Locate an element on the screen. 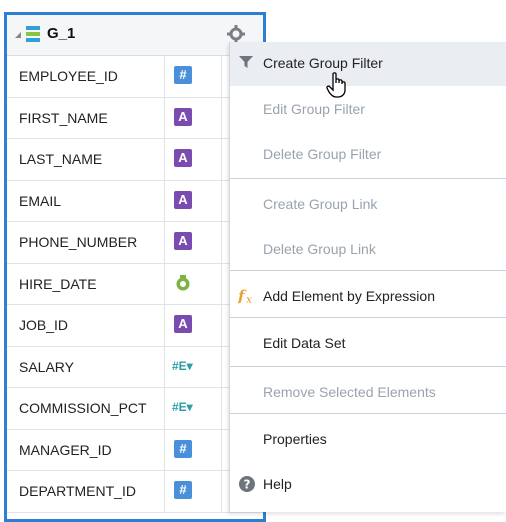 The height and width of the screenshot is (522, 506). field-name: FIRST_NAME is located at coordinates (63, 117).